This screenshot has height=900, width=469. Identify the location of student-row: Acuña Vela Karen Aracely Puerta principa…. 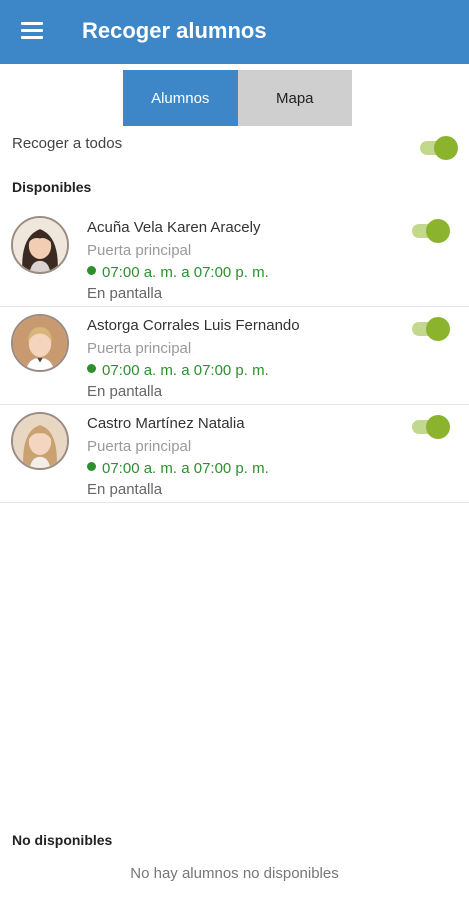
(234, 258).